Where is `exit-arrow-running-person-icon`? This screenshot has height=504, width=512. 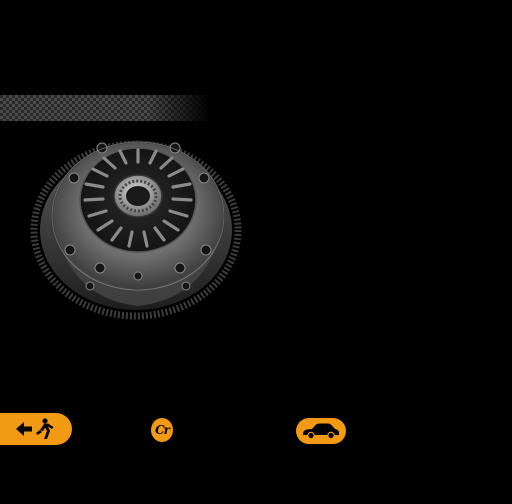
exit-arrow-running-person-icon is located at coordinates (35, 428).